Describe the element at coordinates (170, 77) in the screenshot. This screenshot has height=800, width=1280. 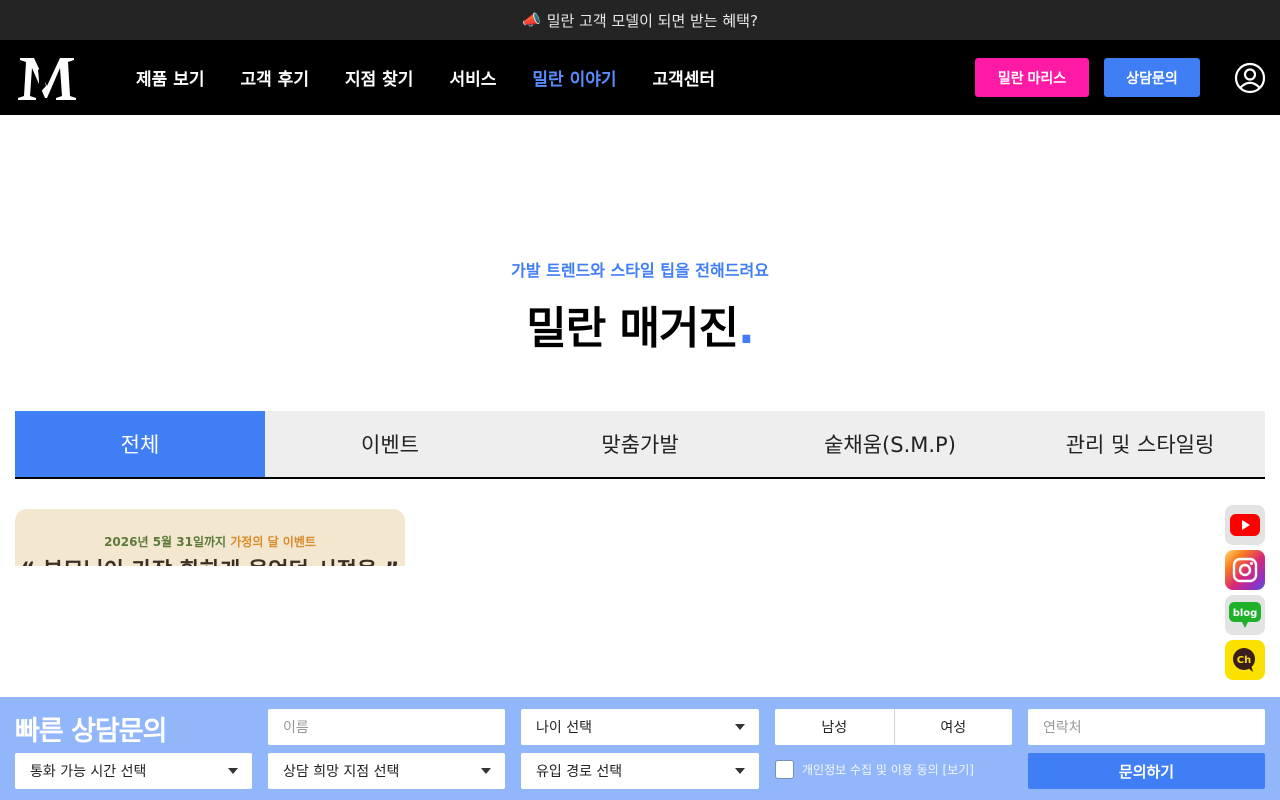
I see `nav-products: 제품 보기` at that location.